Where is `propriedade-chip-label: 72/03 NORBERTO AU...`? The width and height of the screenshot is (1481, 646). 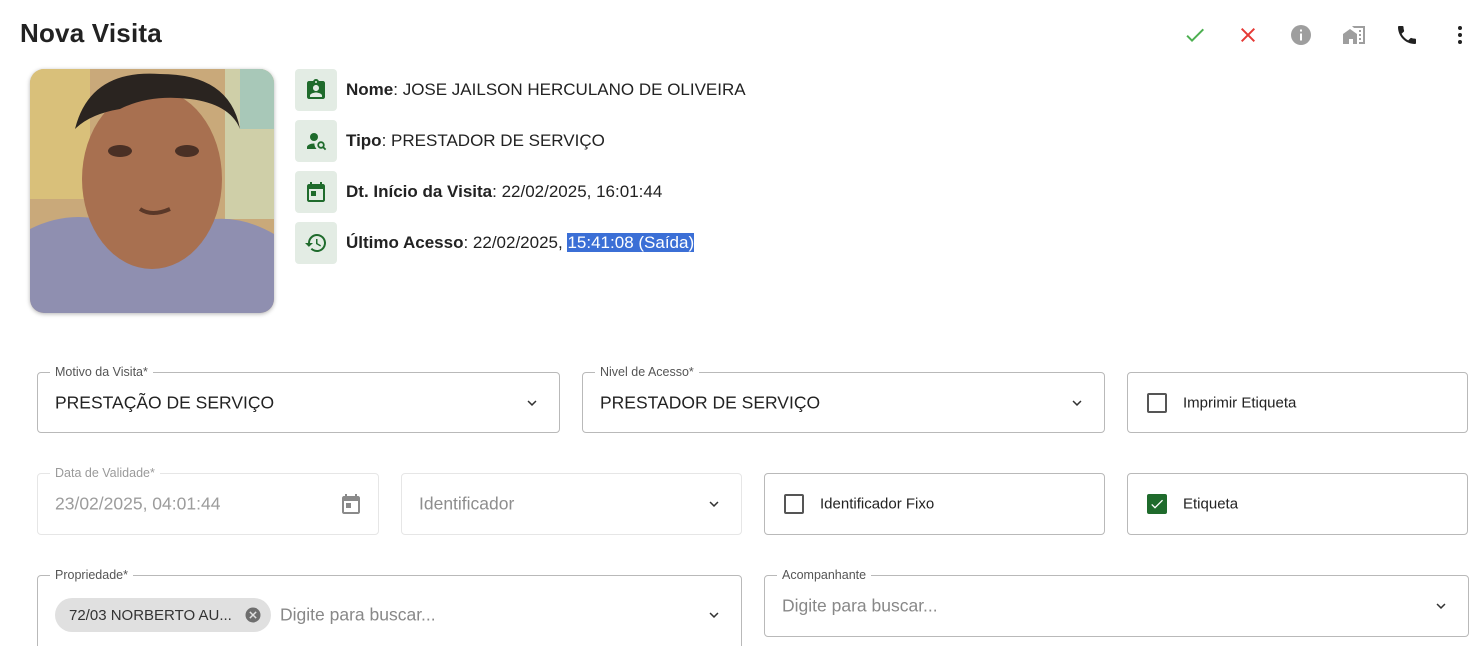
propriedade-chip-label: 72/03 NORBERTO AU... is located at coordinates (150, 615).